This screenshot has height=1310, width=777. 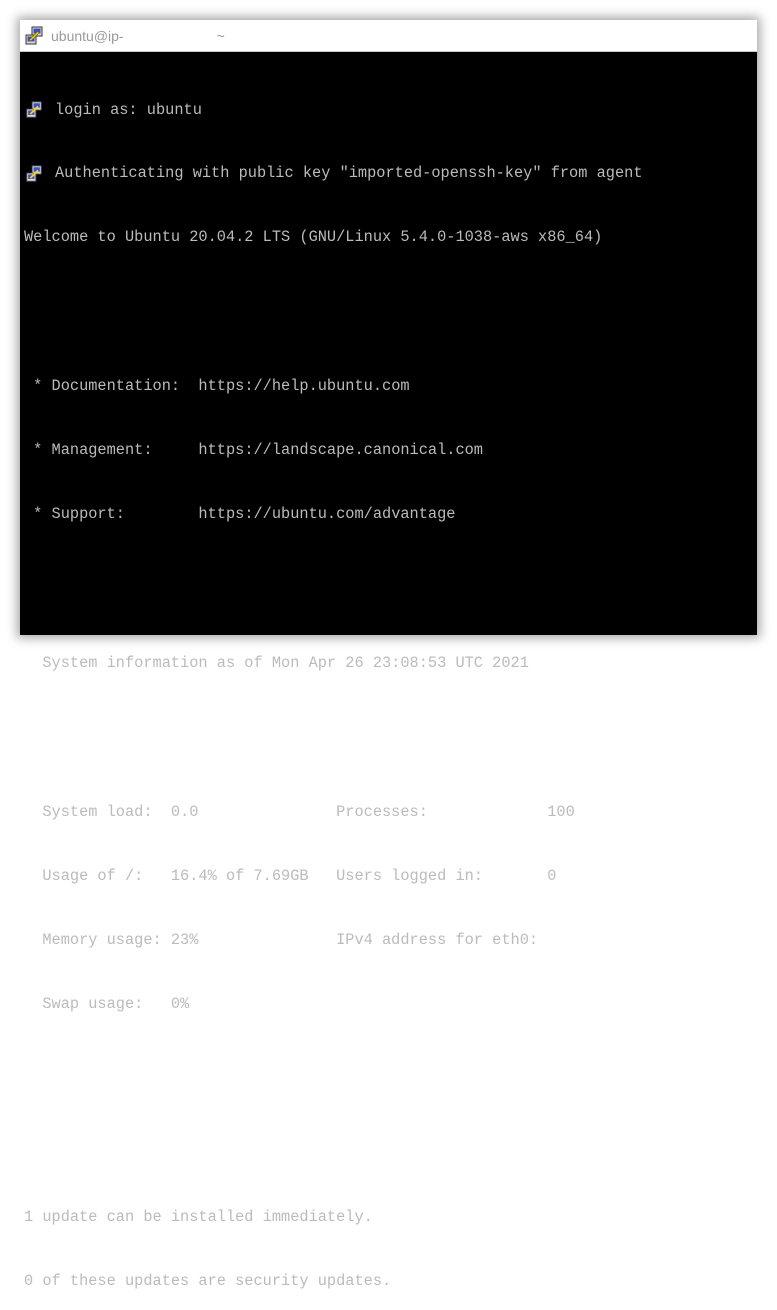 I want to click on login-prompt-text: login as: ubuntu, so click(x=128, y=109).